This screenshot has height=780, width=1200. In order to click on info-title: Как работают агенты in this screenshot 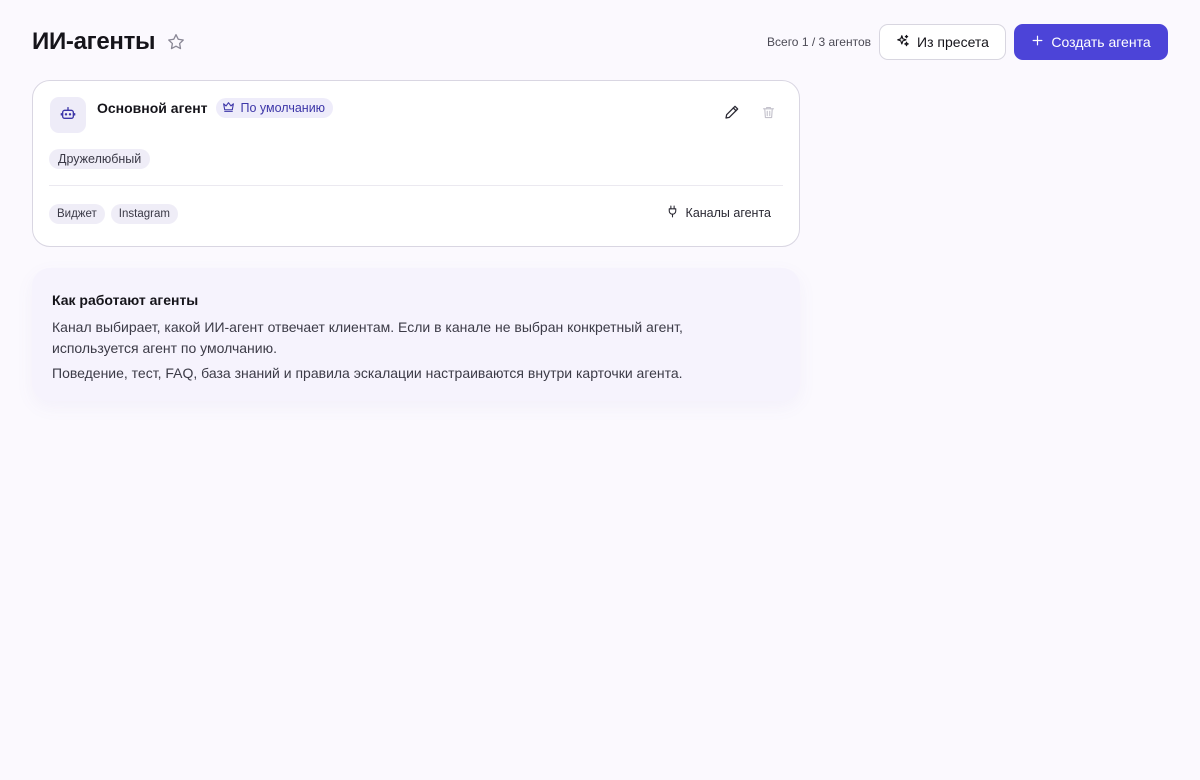, I will do `click(125, 300)`.